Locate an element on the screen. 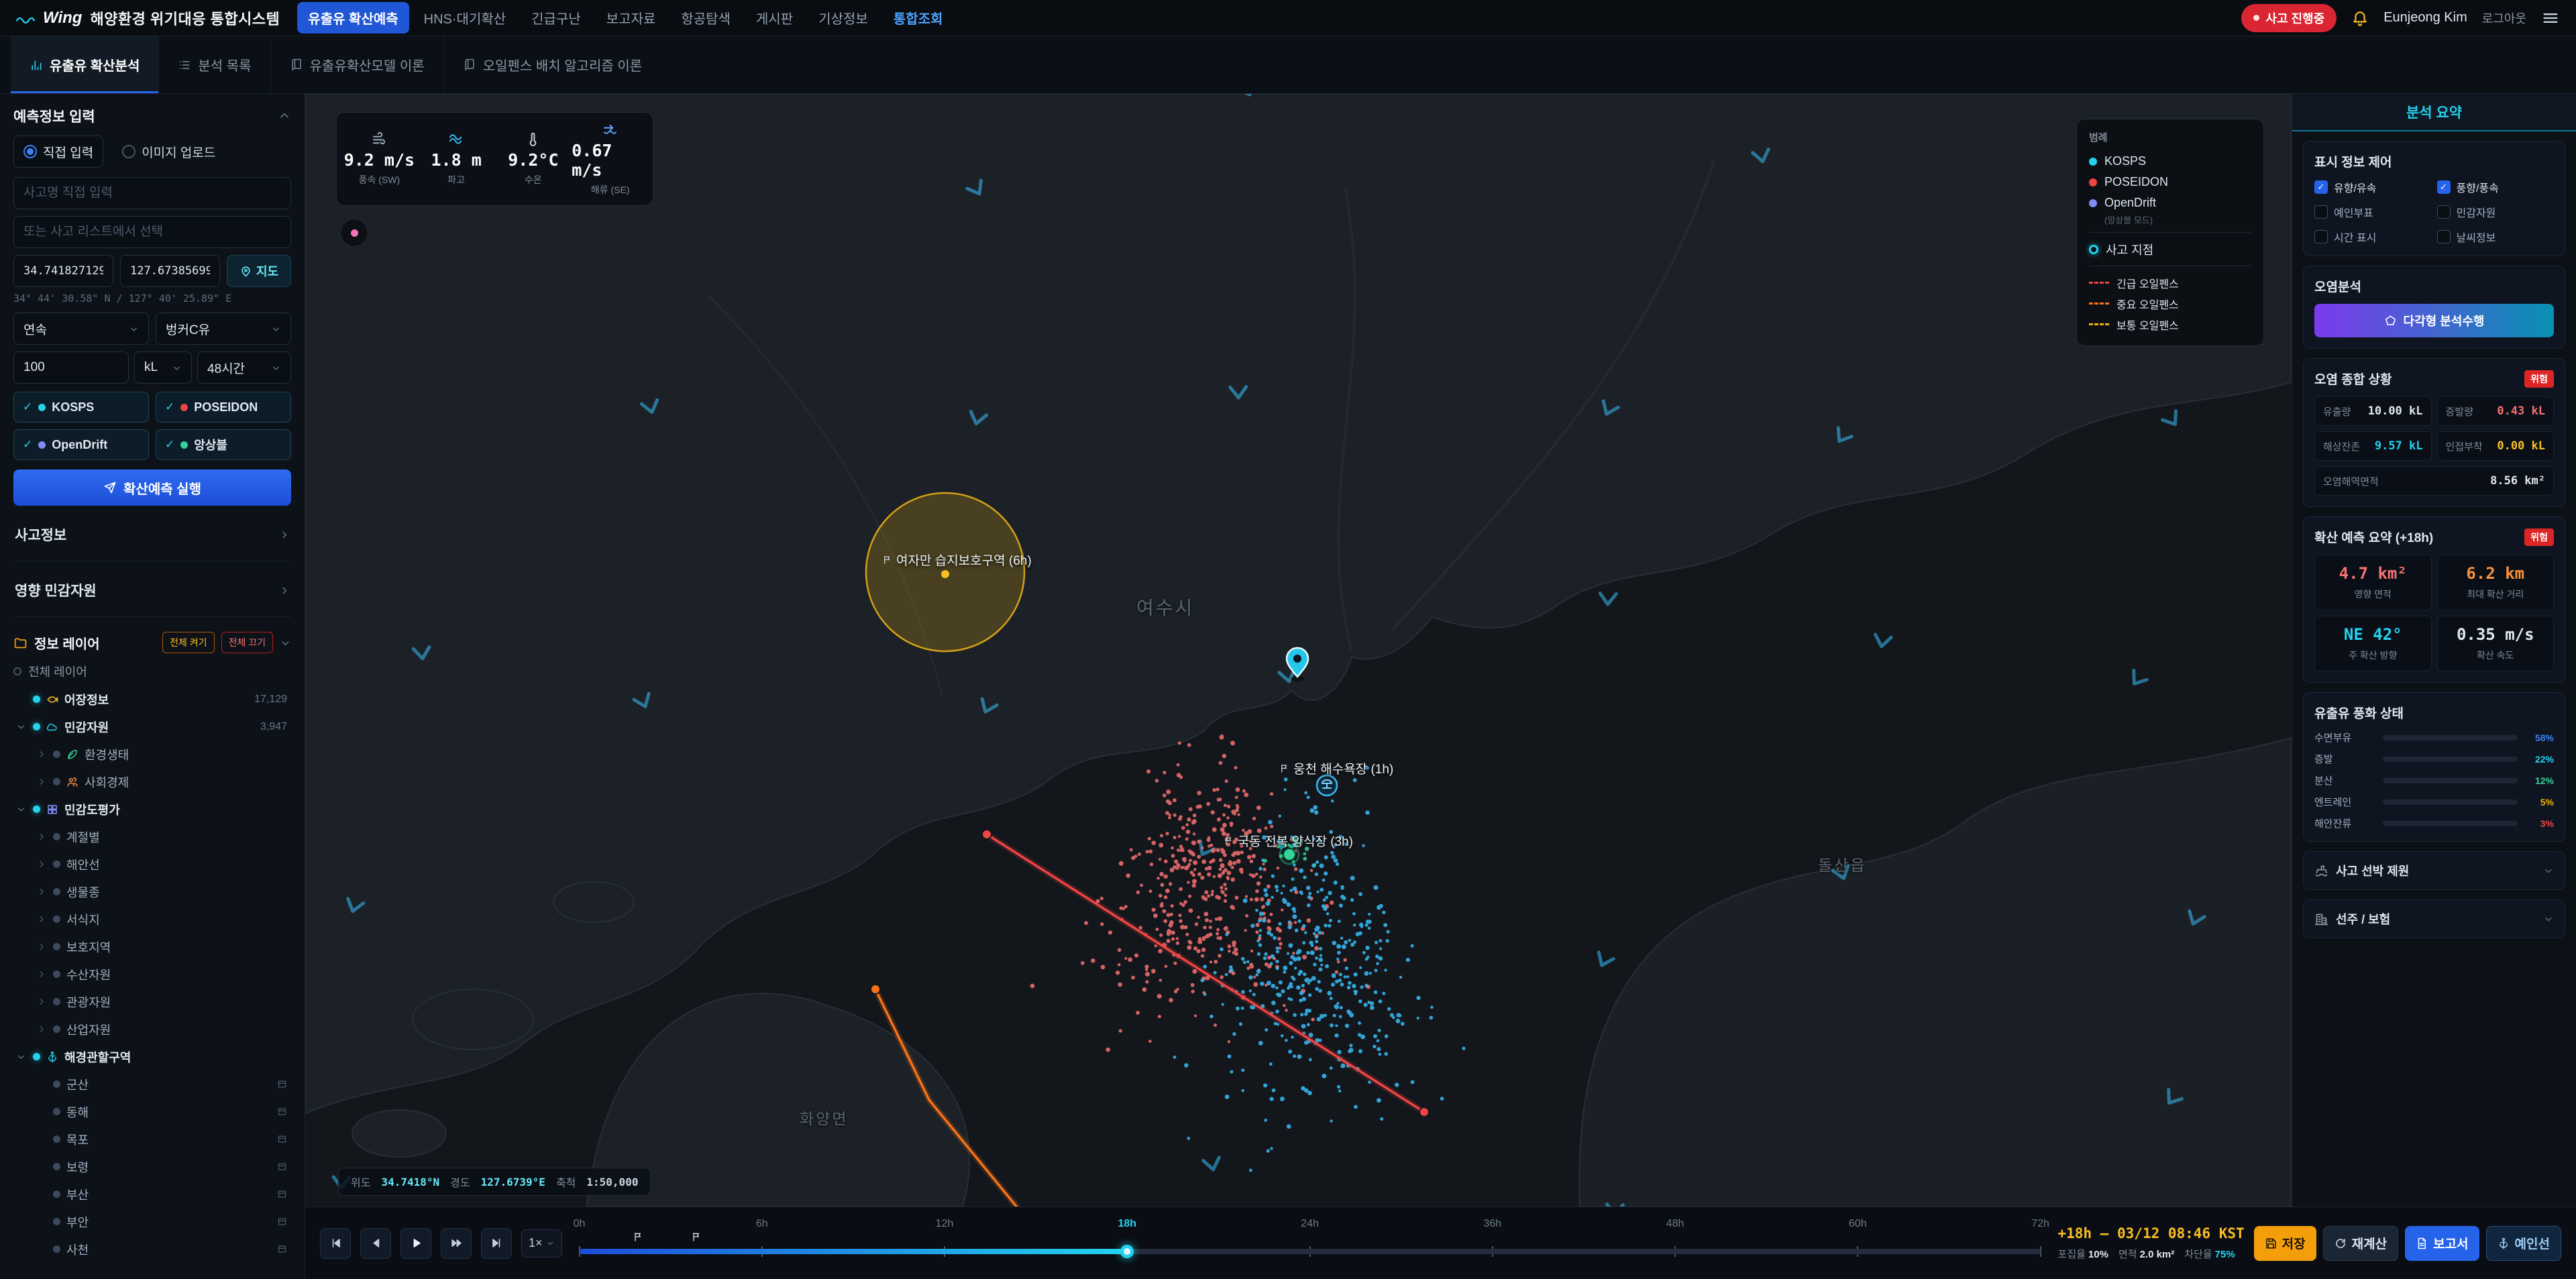 The height and width of the screenshot is (1279, 2576). owner-insurance-section: 선주 / 보험 is located at coordinates (2434, 919).